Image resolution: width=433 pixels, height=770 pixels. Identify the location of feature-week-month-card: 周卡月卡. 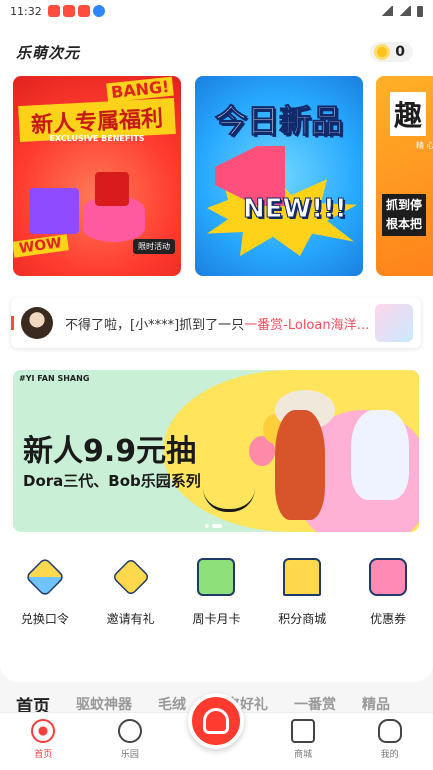
(216, 598).